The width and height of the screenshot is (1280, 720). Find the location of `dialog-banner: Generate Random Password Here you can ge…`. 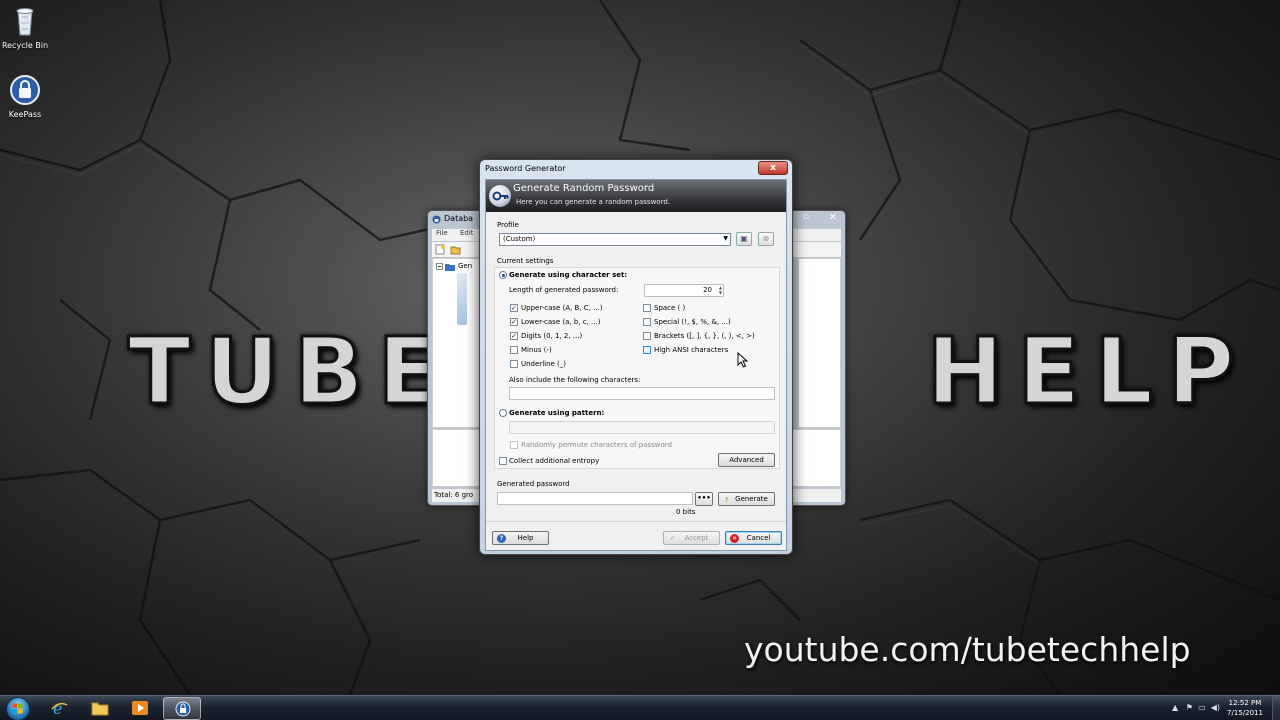

dialog-banner: Generate Random Password Here you can ge… is located at coordinates (636, 196).